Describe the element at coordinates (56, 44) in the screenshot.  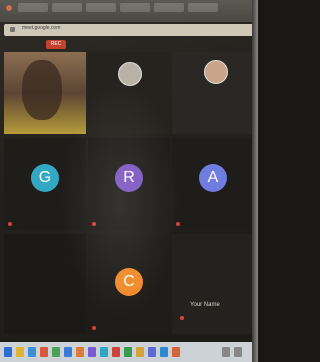
I see `recording-badge: REC` at that location.